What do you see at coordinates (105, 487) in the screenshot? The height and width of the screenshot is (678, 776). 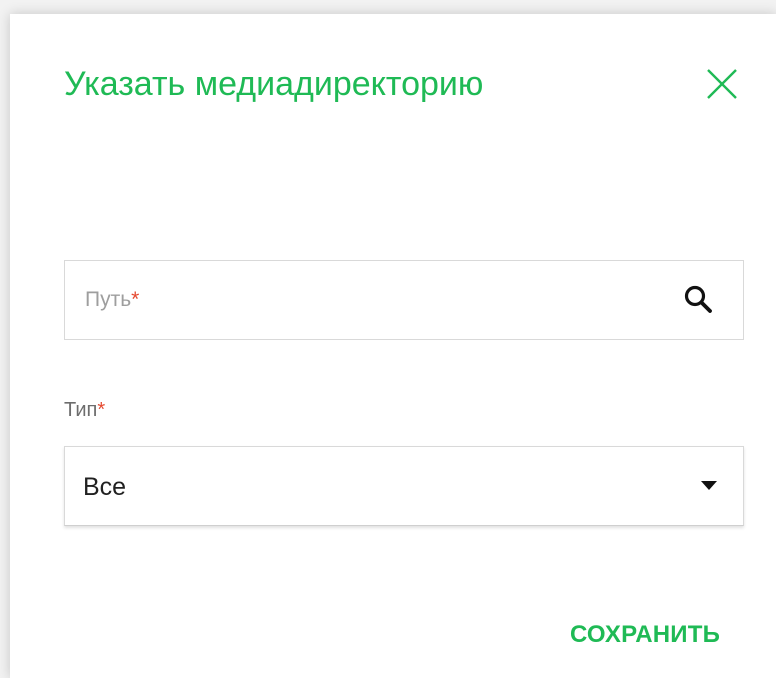 I see `type-selected-value: Все` at bounding box center [105, 487].